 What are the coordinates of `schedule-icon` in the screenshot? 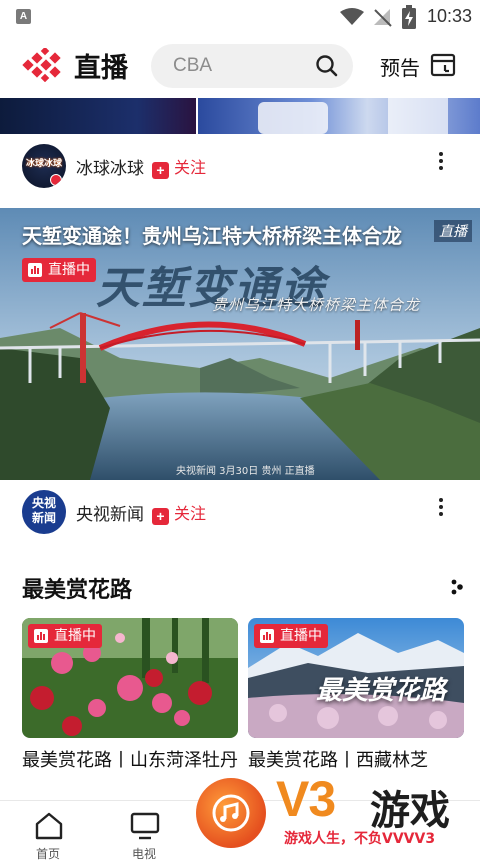 It's located at (443, 65).